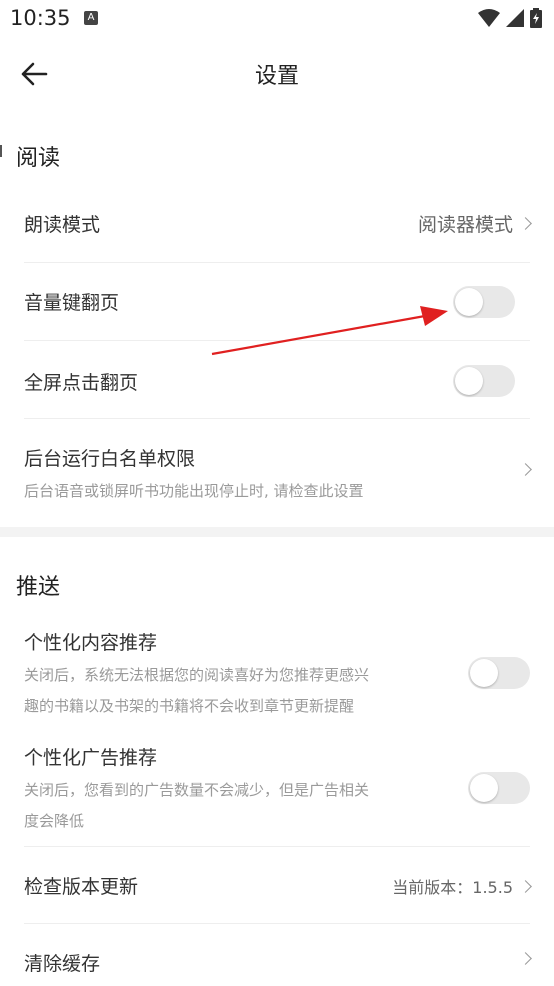  I want to click on personalized-content-desc-line1: 关闭后，系统无法根据您的阅读喜好为您推荐更感兴, so click(197, 675).